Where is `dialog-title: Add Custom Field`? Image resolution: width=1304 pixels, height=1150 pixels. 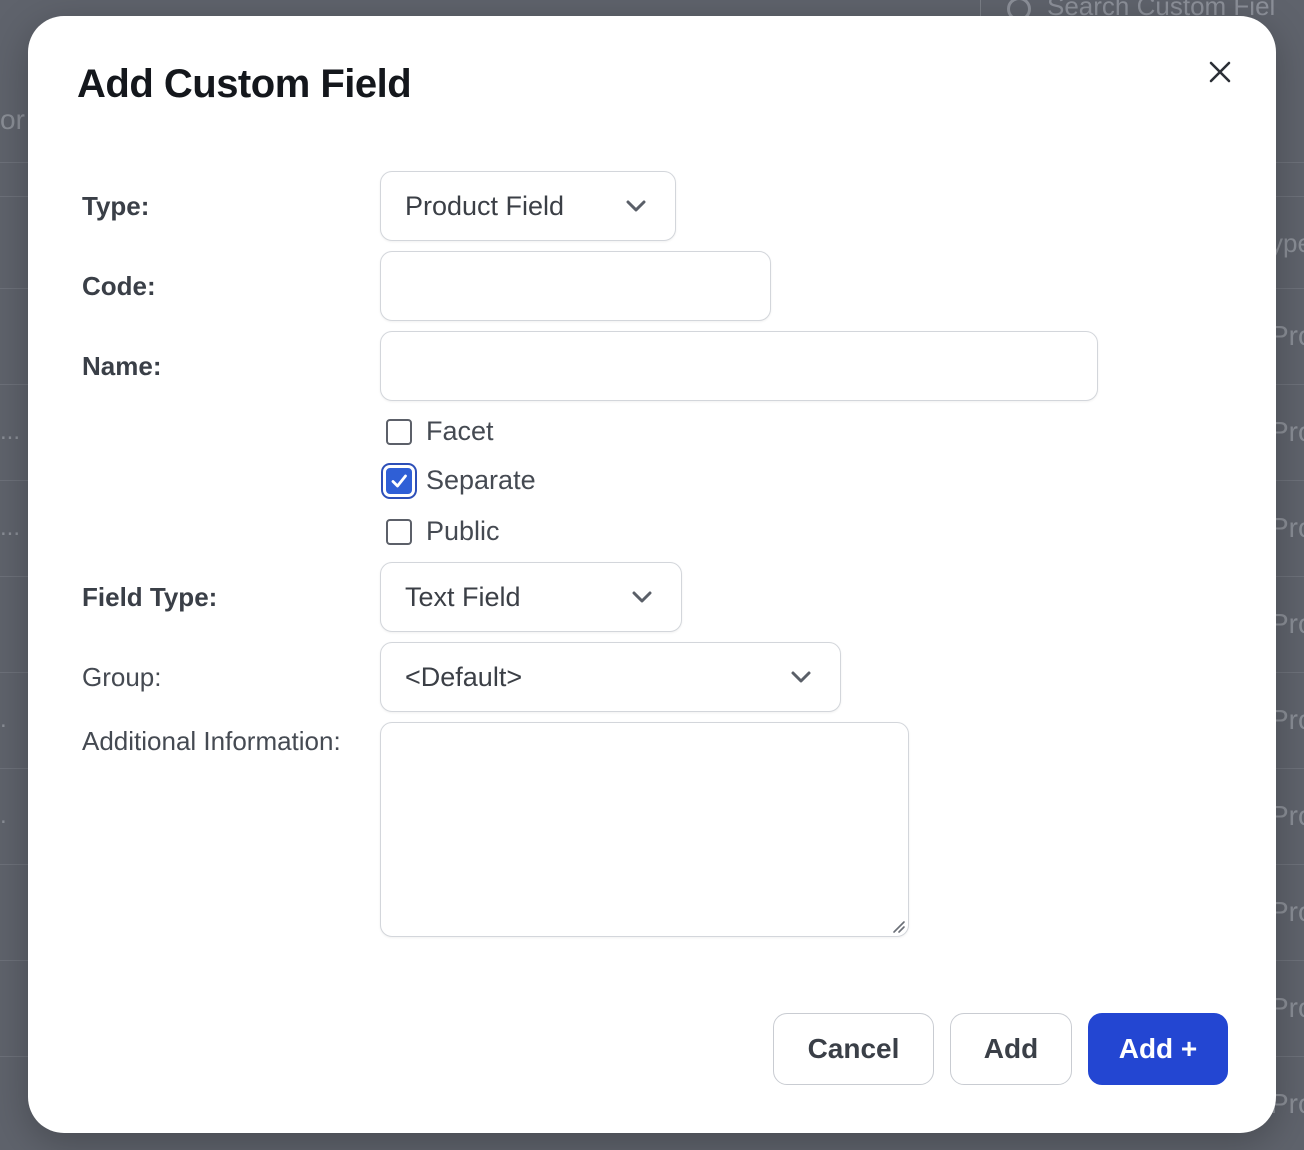 dialog-title: Add Custom Field is located at coordinates (244, 84).